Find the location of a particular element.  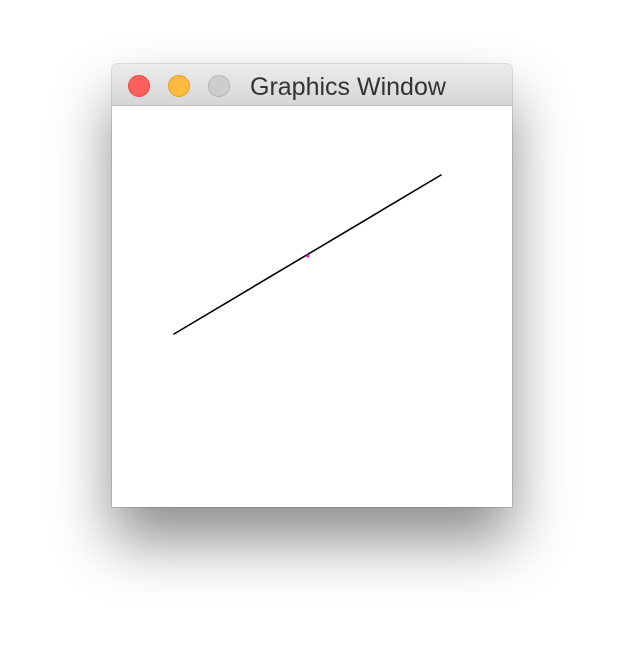

close-icon is located at coordinates (139, 86).